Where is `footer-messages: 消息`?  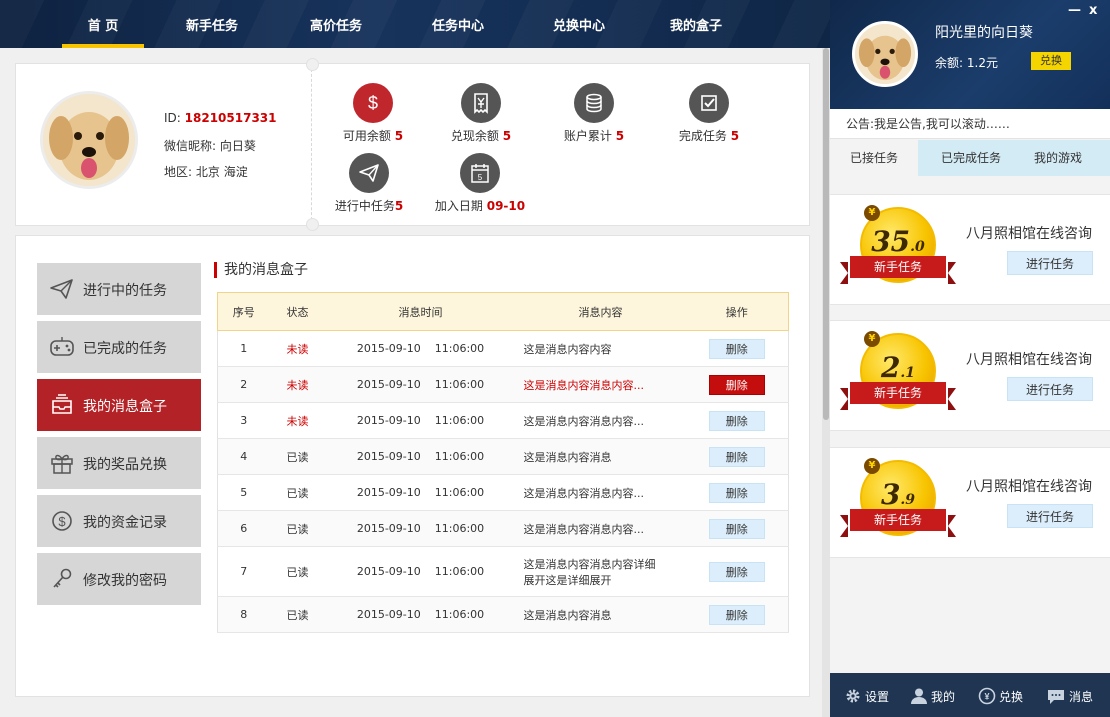 footer-messages: 消息 is located at coordinates (1069, 696).